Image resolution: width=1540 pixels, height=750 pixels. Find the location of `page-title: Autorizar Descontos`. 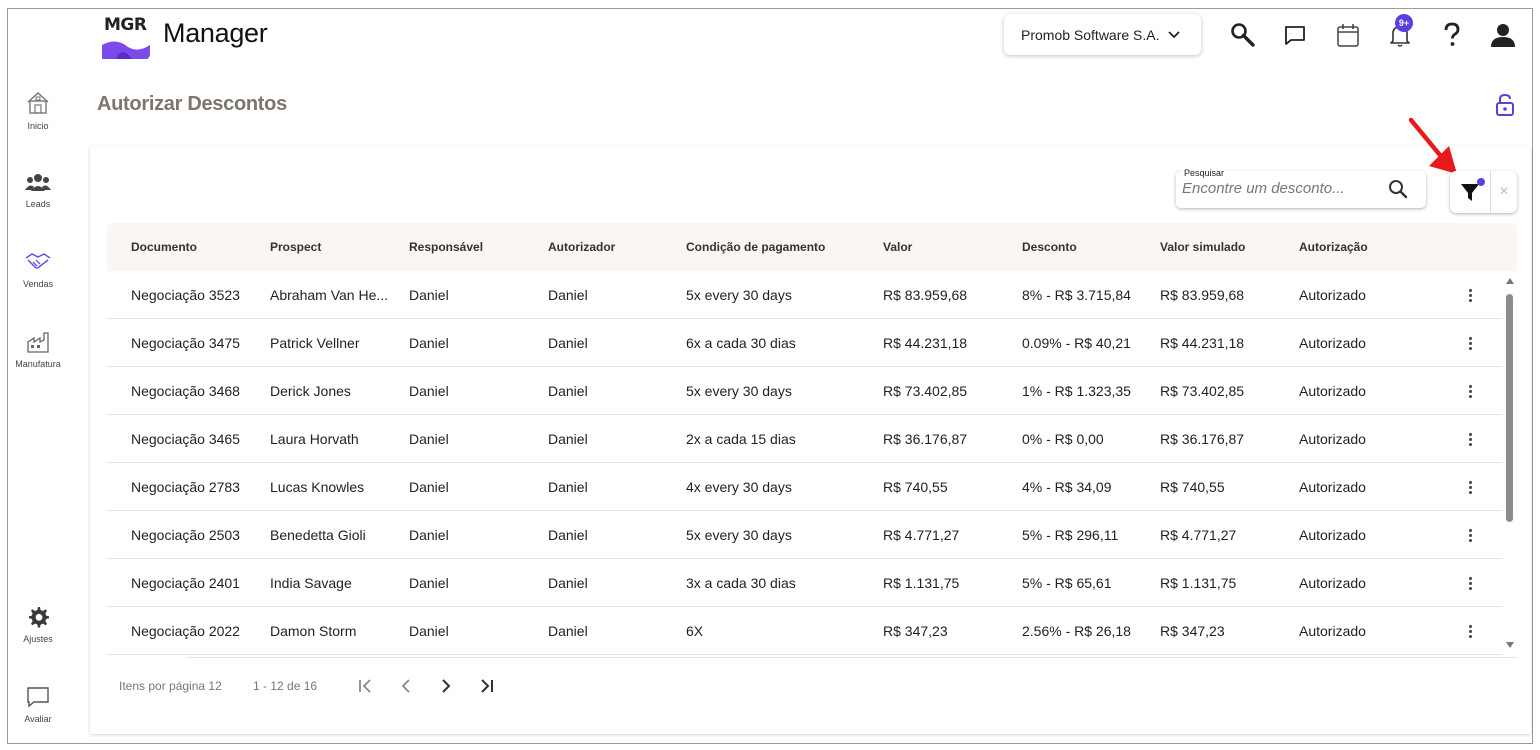

page-title: Autorizar Descontos is located at coordinates (192, 104).